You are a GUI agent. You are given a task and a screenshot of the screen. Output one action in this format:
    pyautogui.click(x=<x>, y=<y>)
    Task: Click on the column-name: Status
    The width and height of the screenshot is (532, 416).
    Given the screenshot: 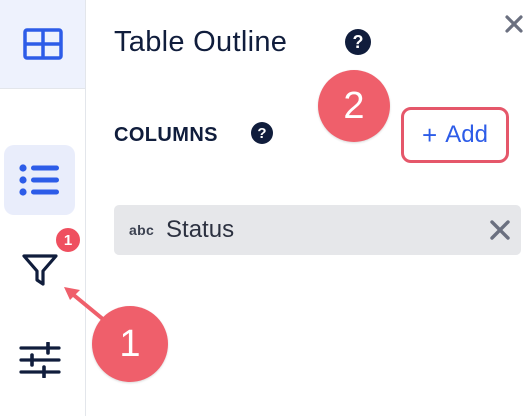 What is the action you would take?
    pyautogui.click(x=200, y=229)
    